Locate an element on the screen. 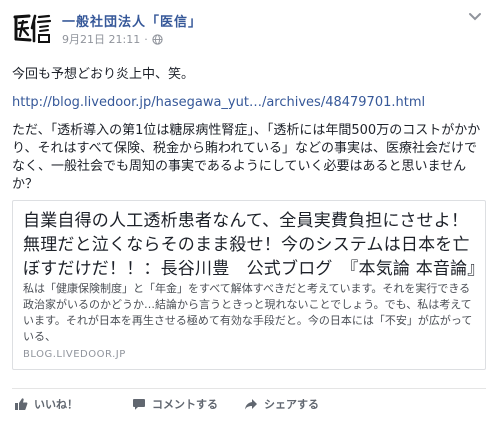 The width and height of the screenshot is (498, 421). comment-button: コメントする is located at coordinates (175, 404).